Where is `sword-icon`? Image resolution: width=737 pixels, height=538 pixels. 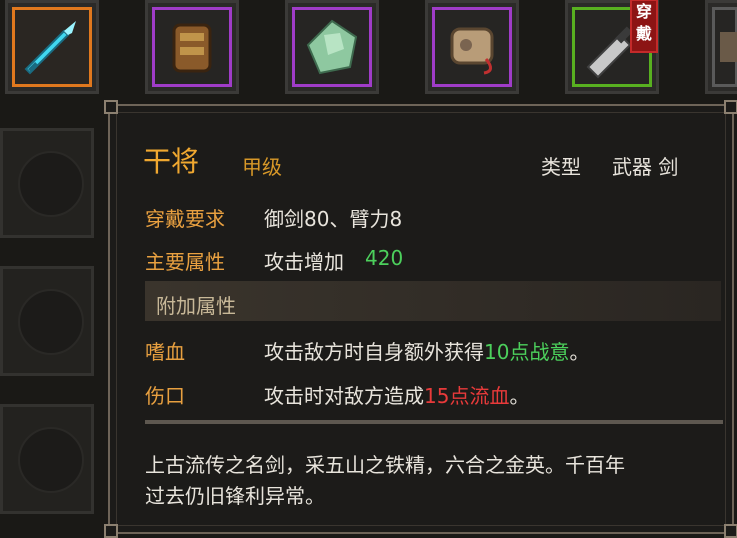 sword-icon is located at coordinates (50, 48).